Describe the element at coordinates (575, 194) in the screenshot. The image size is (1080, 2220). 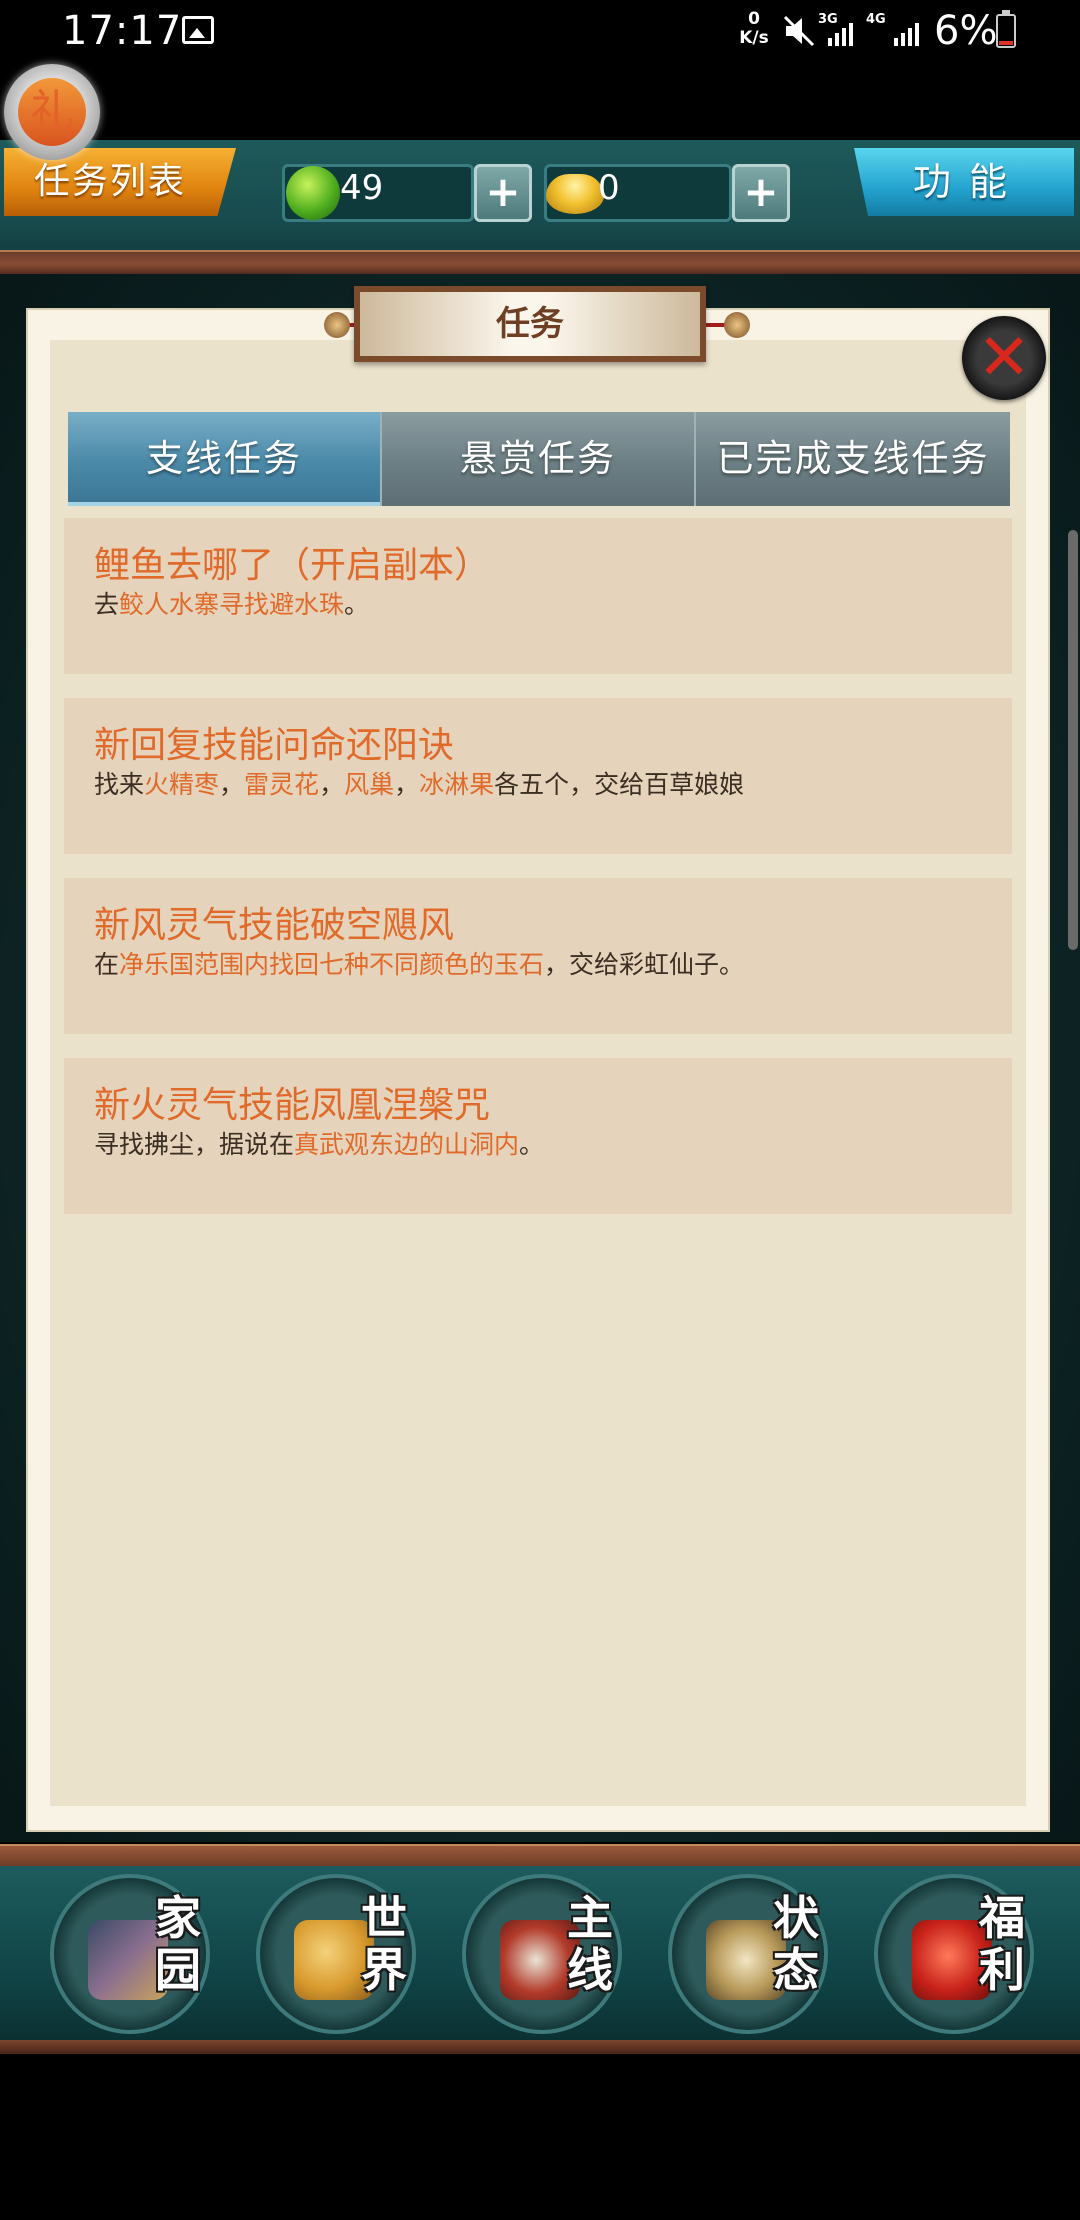
I see `gold-ingot-icon` at that location.